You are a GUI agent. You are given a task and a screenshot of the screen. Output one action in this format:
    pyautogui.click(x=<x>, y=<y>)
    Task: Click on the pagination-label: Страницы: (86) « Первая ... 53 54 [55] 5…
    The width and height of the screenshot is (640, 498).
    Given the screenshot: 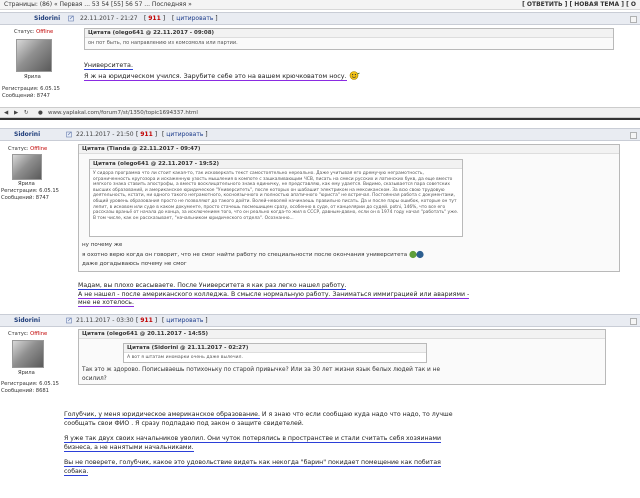 What is the action you would take?
    pyautogui.click(x=98, y=4)
    